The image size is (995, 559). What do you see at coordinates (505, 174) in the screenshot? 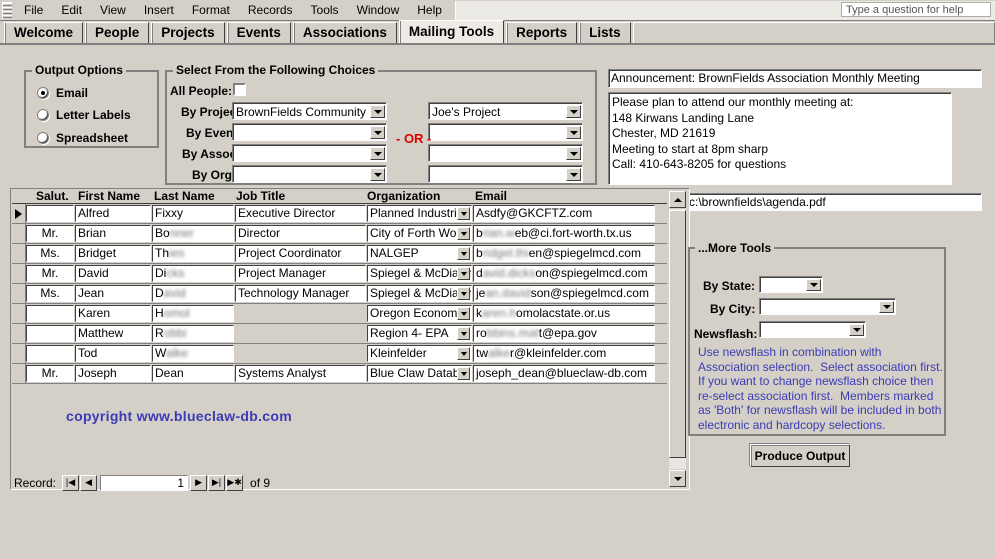
I see `by-org-right-combo` at bounding box center [505, 174].